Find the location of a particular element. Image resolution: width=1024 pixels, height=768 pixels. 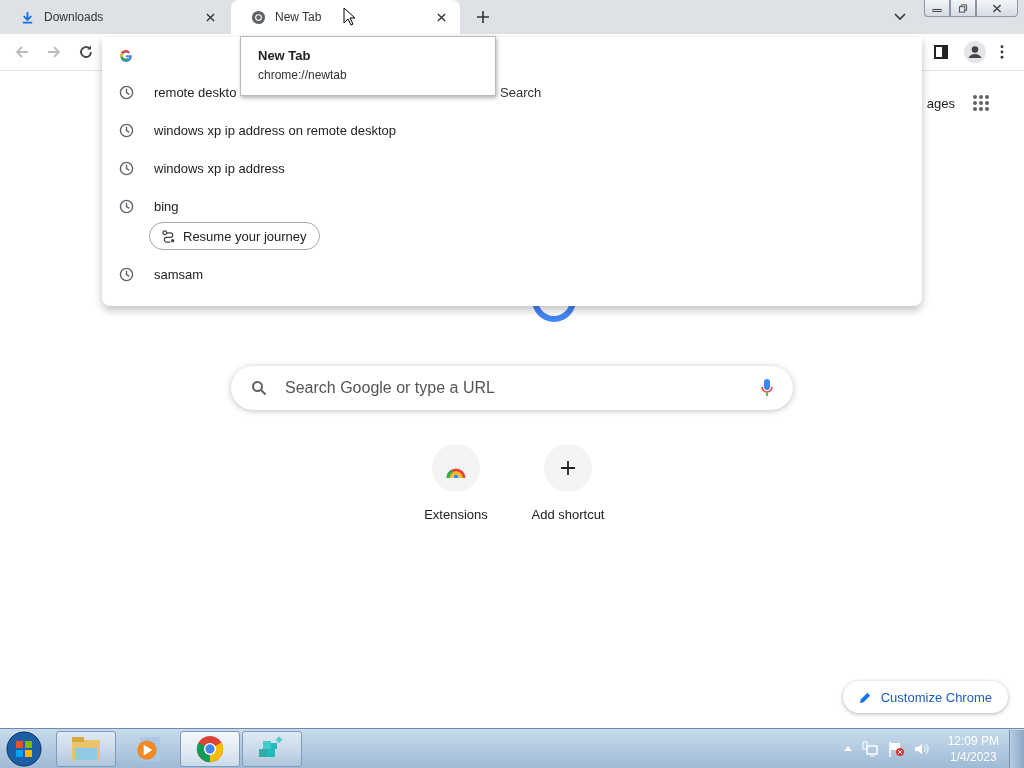

close-button is located at coordinates (997, 8).